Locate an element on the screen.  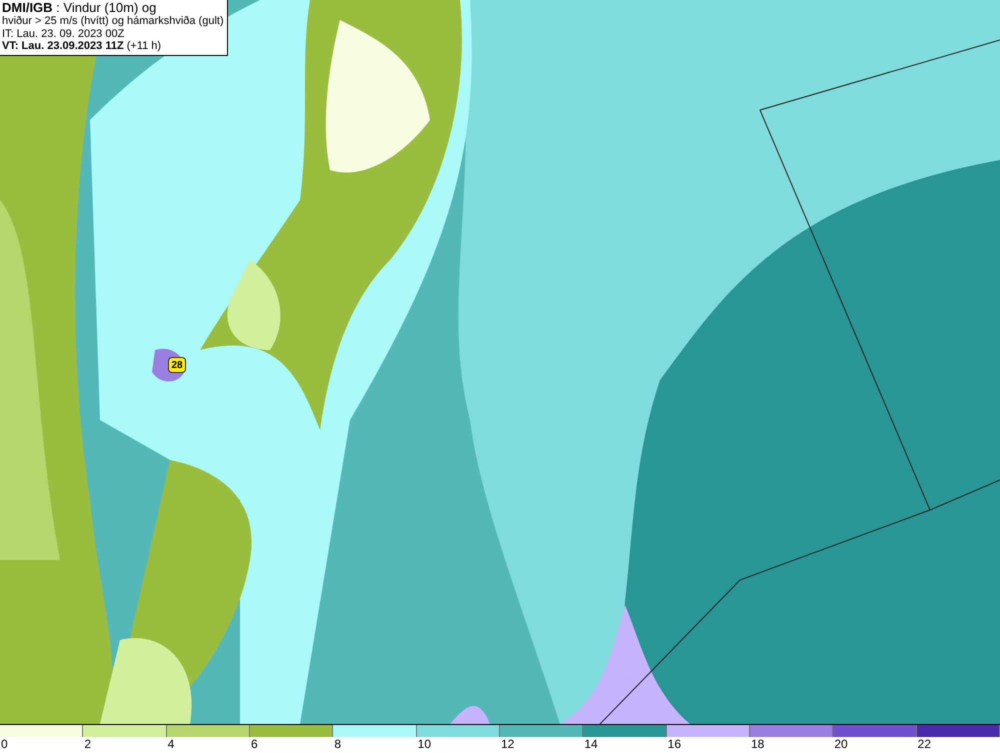
legend-tick-label: 20 is located at coordinates (840, 744).